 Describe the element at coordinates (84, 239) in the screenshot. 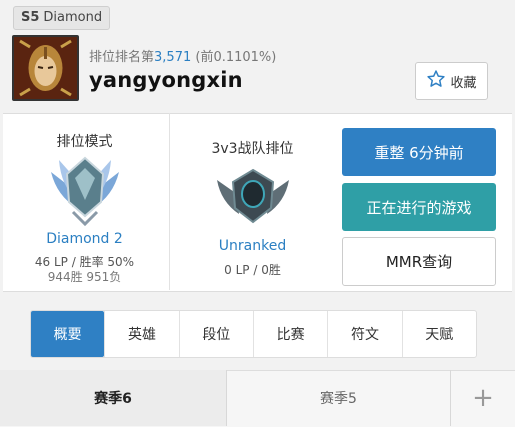

I see `solo-tier-label: Diamond 2` at that location.